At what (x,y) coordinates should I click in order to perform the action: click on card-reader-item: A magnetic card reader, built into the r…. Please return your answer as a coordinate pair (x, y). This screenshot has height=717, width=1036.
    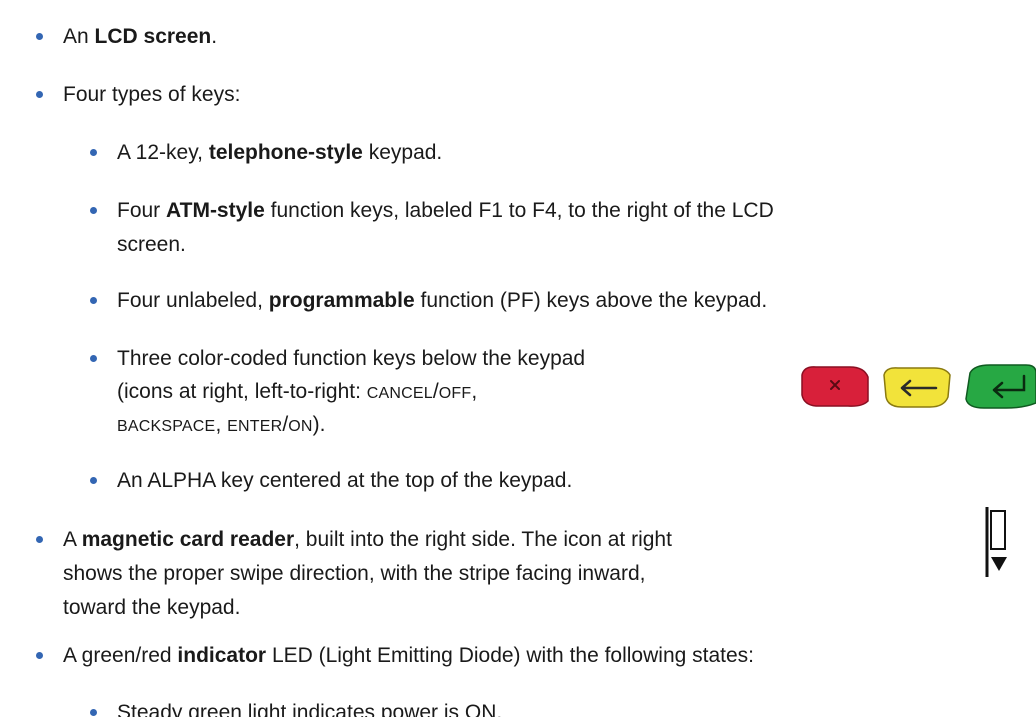
    Looking at the image, I should click on (367, 540).